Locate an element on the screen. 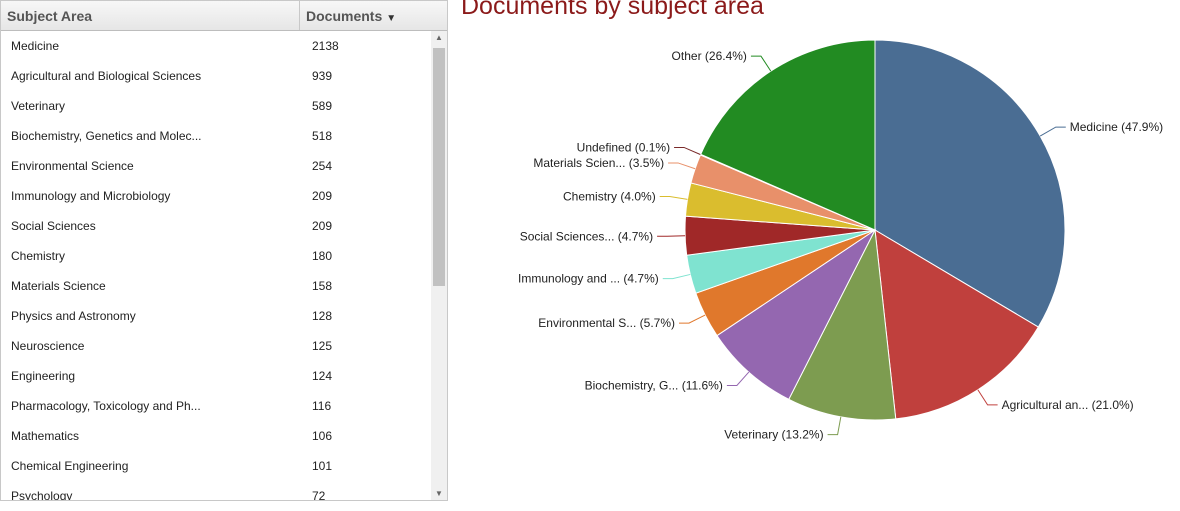  slice-label: Social Sciences... (4.7%) is located at coordinates (586, 236).